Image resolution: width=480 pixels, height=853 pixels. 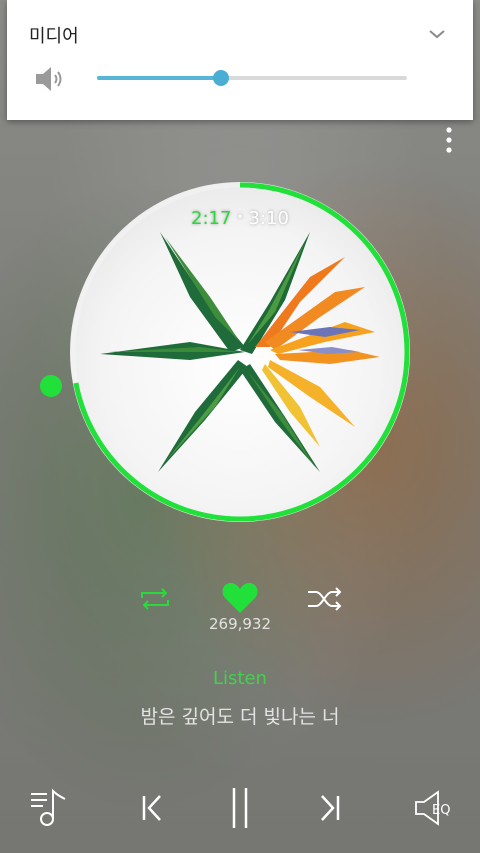 I want to click on chevron-down-icon, so click(x=437, y=34).